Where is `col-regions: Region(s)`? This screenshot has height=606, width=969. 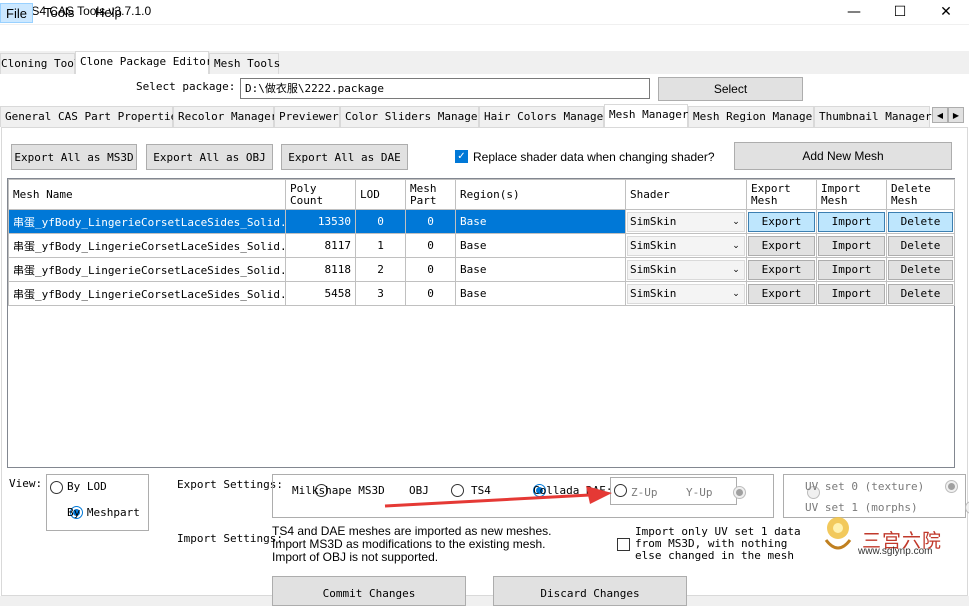 col-regions: Region(s) is located at coordinates (540, 194).